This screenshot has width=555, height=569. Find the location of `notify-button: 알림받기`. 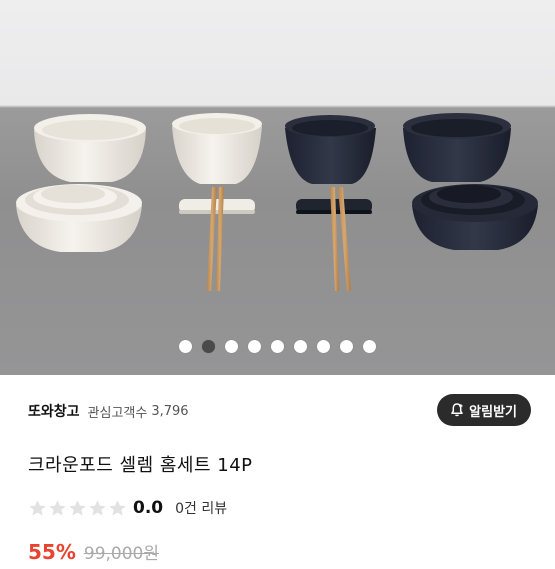

notify-button: 알림받기 is located at coordinates (484, 410).